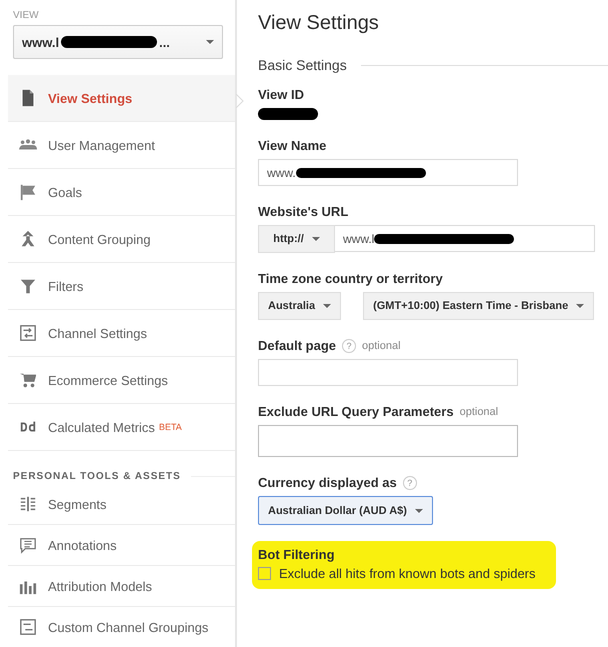 The width and height of the screenshot is (608, 647). What do you see at coordinates (388, 441) in the screenshot?
I see `query-parameters-field` at bounding box center [388, 441].